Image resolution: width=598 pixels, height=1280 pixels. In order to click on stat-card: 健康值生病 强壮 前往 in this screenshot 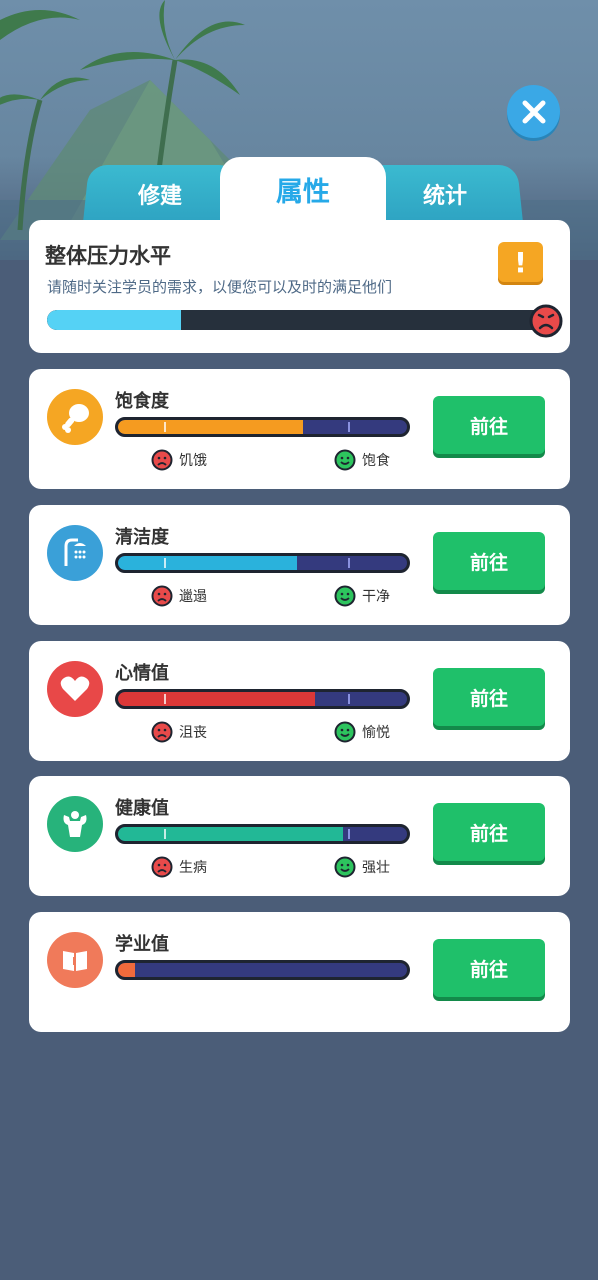, I will do `click(299, 836)`.